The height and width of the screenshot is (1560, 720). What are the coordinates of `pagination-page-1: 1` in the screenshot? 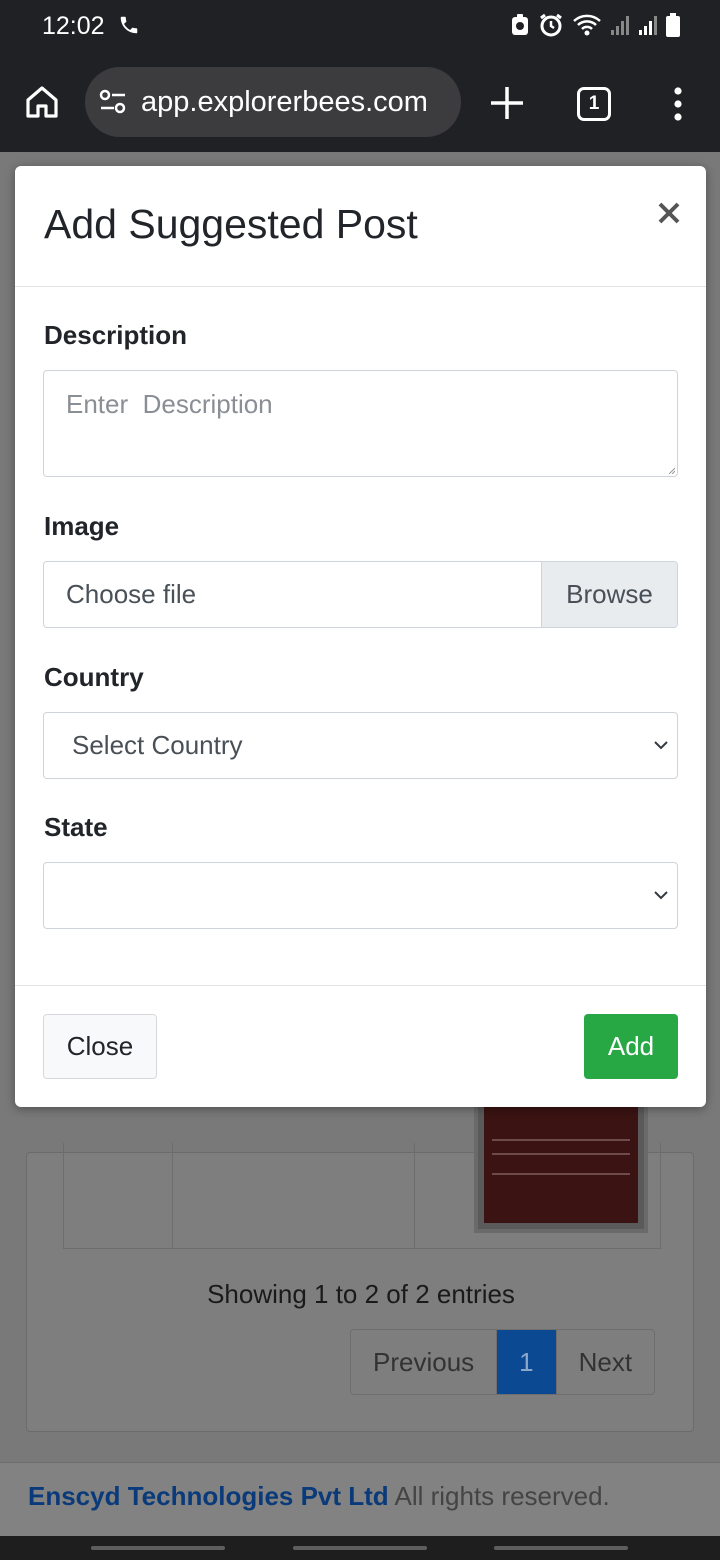 It's located at (526, 1362).